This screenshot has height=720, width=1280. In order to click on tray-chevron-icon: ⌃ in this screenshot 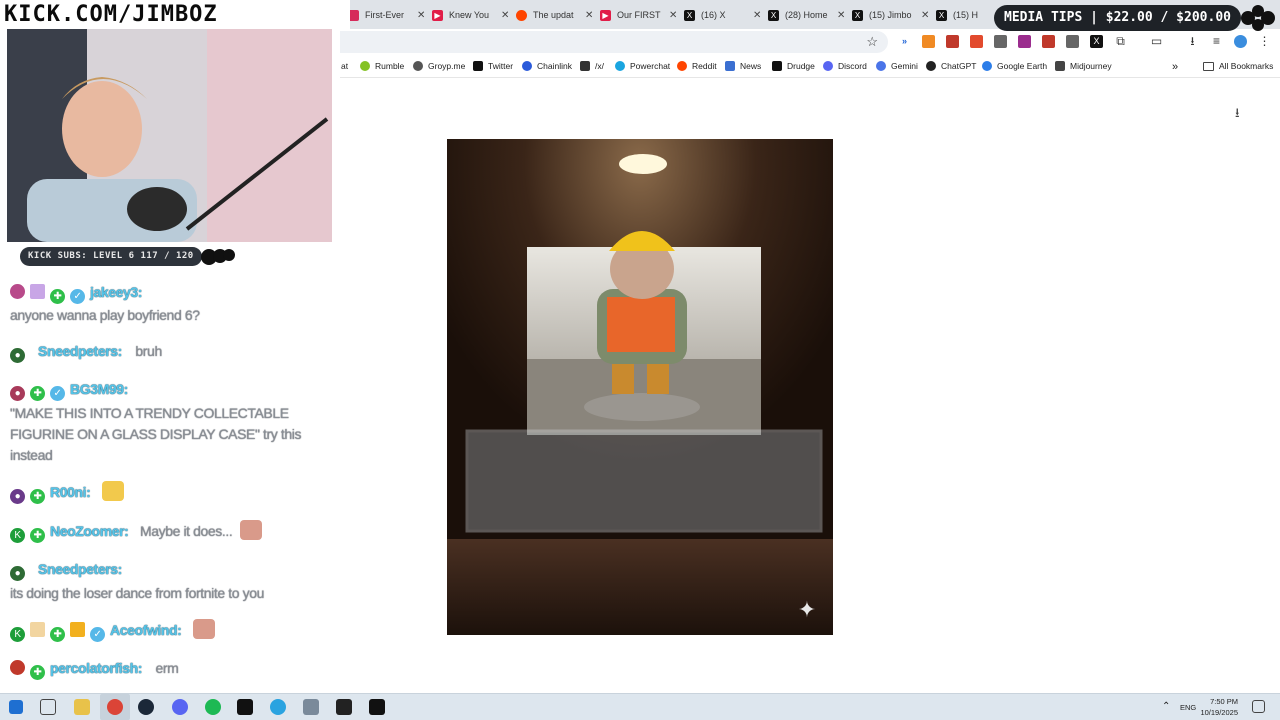, I will do `click(1166, 706)`.